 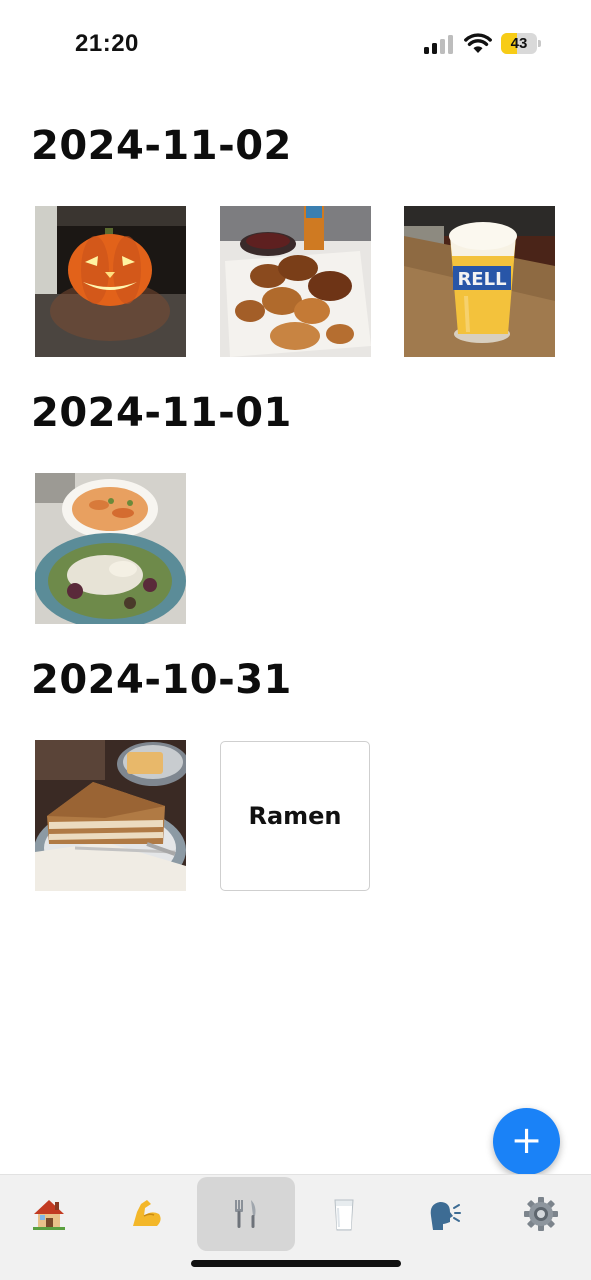 I want to click on flexed-biceps-icon, so click(x=147, y=1213).